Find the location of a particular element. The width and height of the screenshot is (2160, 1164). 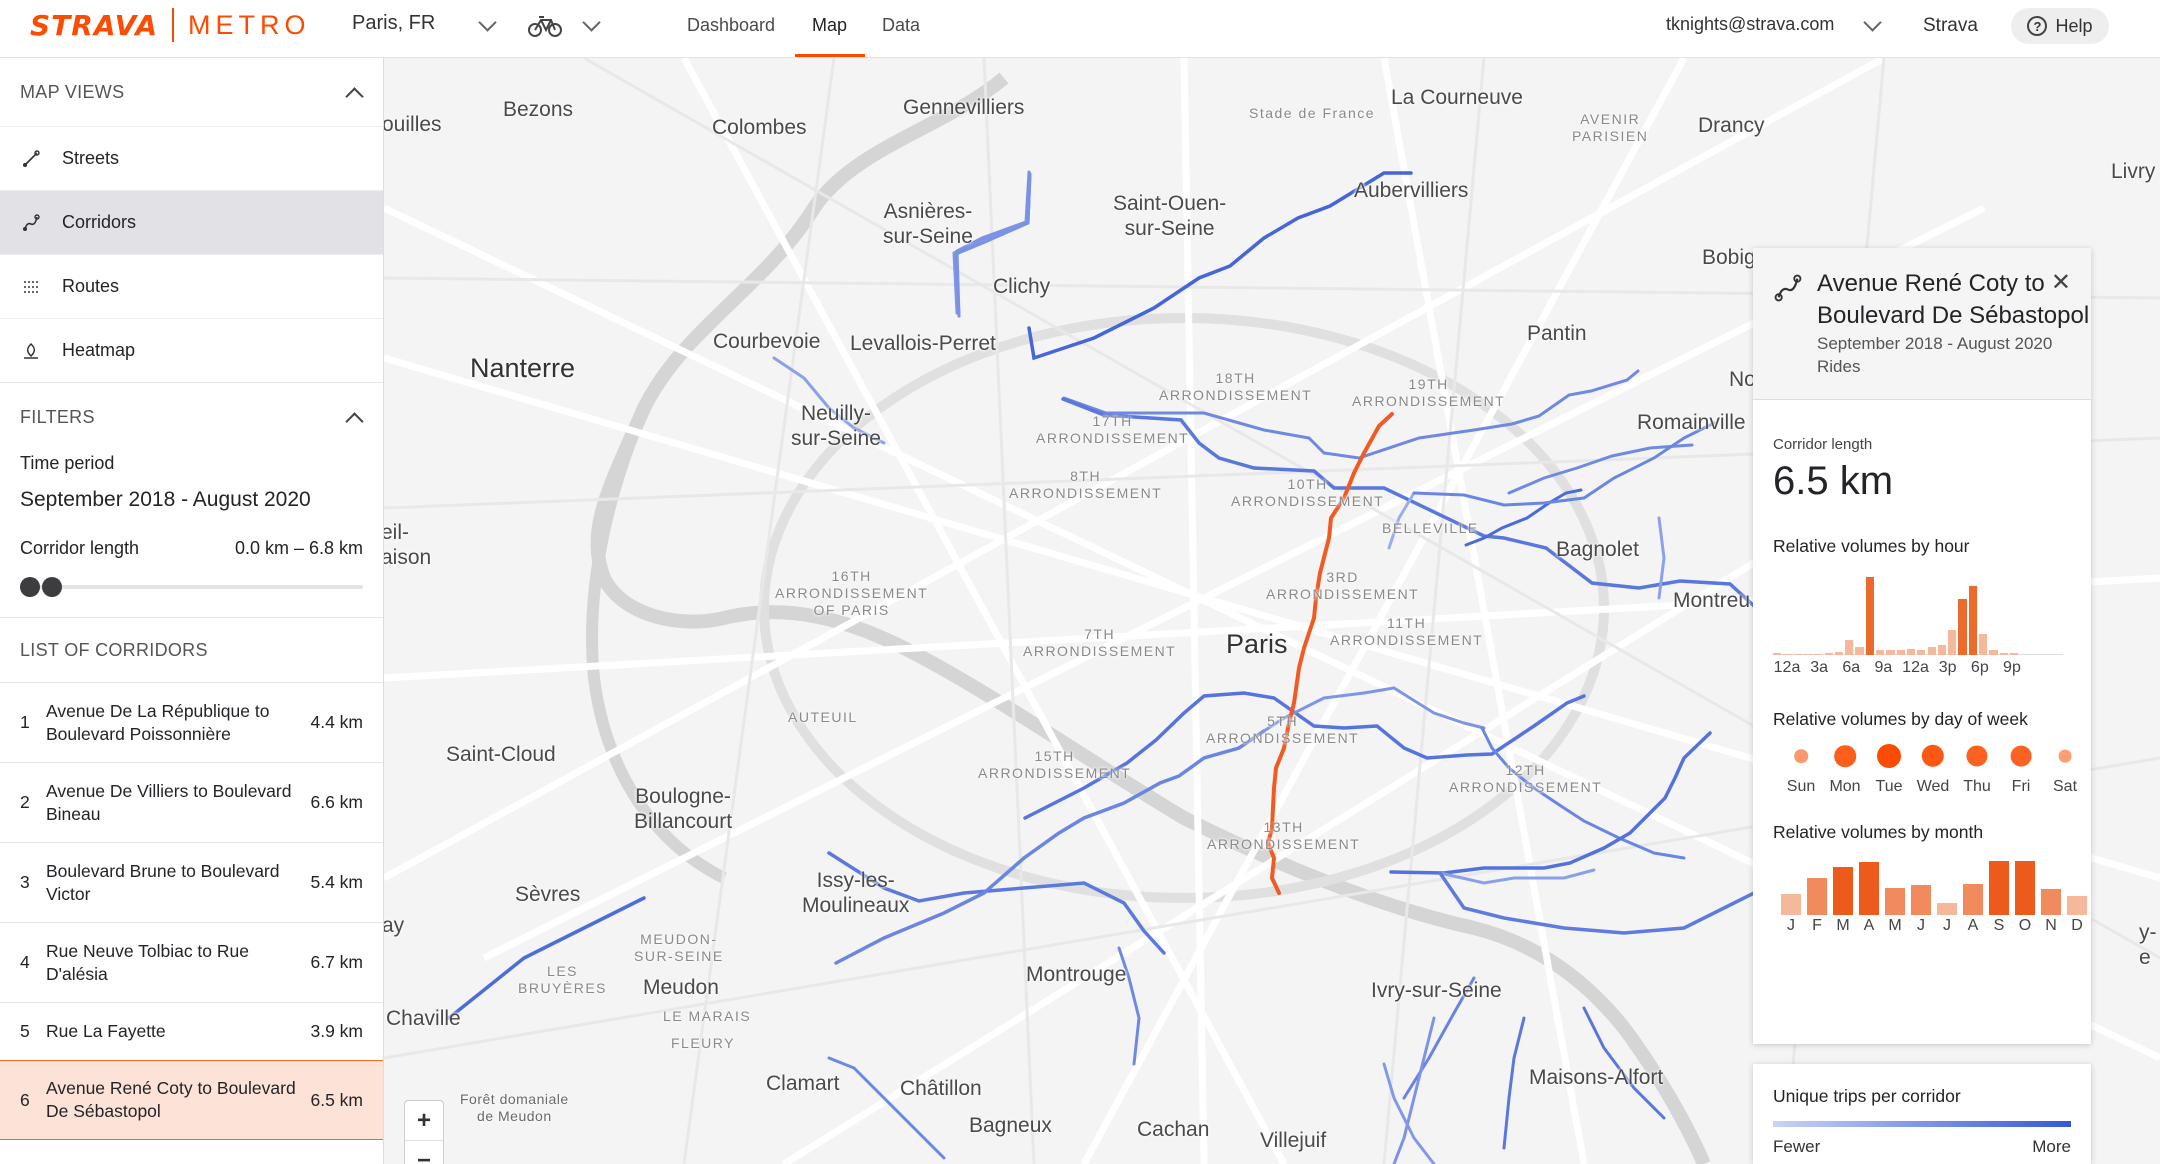

nav-active-underline is located at coordinates (830, 55).